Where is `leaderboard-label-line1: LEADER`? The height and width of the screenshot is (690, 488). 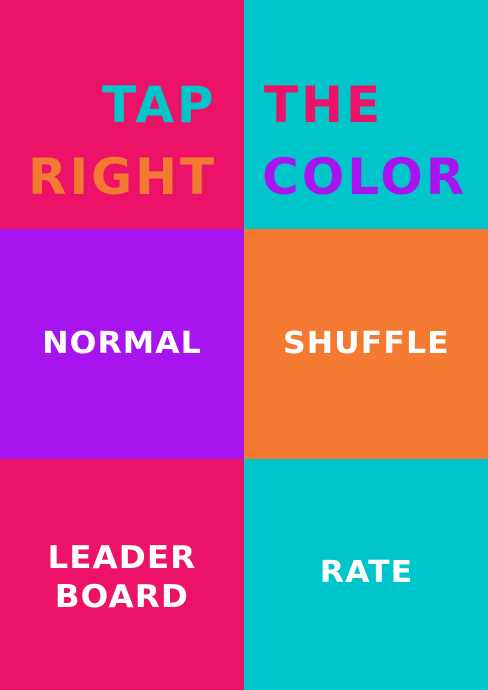 leaderboard-label-line1: LEADER is located at coordinates (122, 557).